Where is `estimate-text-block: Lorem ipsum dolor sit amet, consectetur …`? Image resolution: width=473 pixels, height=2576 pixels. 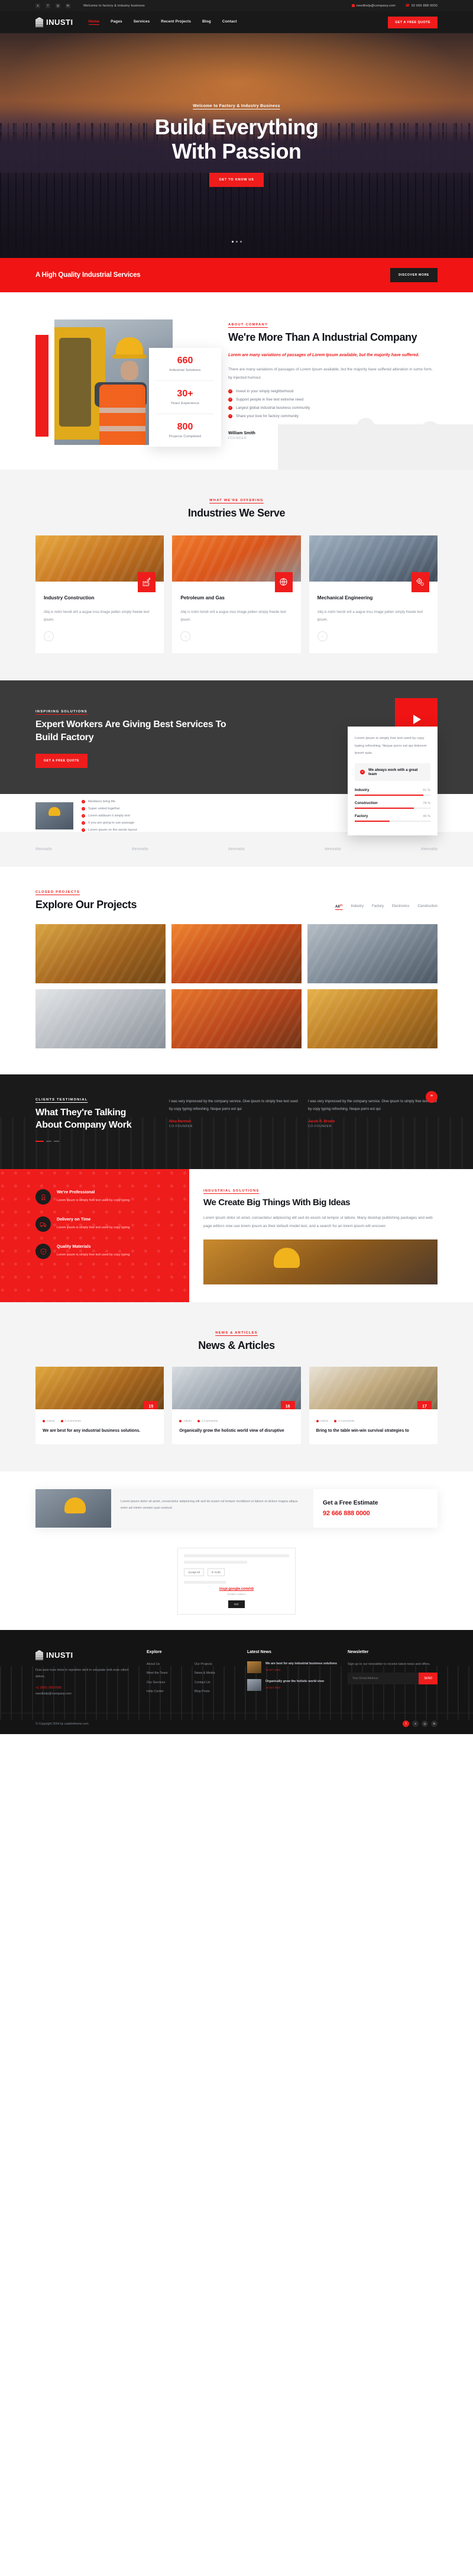
estimate-text-block: Lorem ipsum dolor sit amet, consectetur … is located at coordinates (212, 1508).